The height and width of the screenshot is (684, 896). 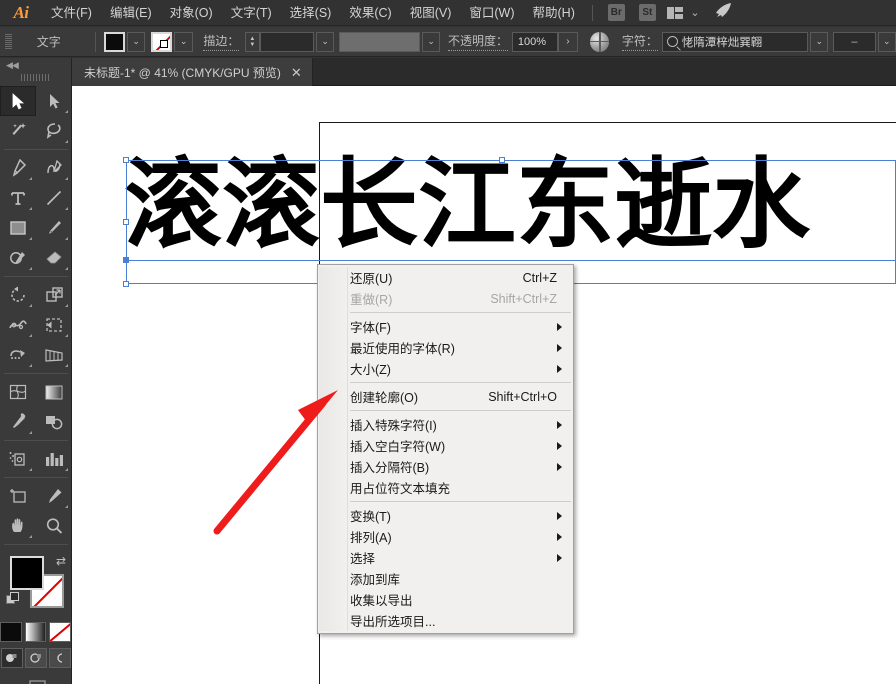 I want to click on context-menu-item-create-outlines: 创建轮廓(O) Shift+Ctrl+O, so click(x=445, y=396).